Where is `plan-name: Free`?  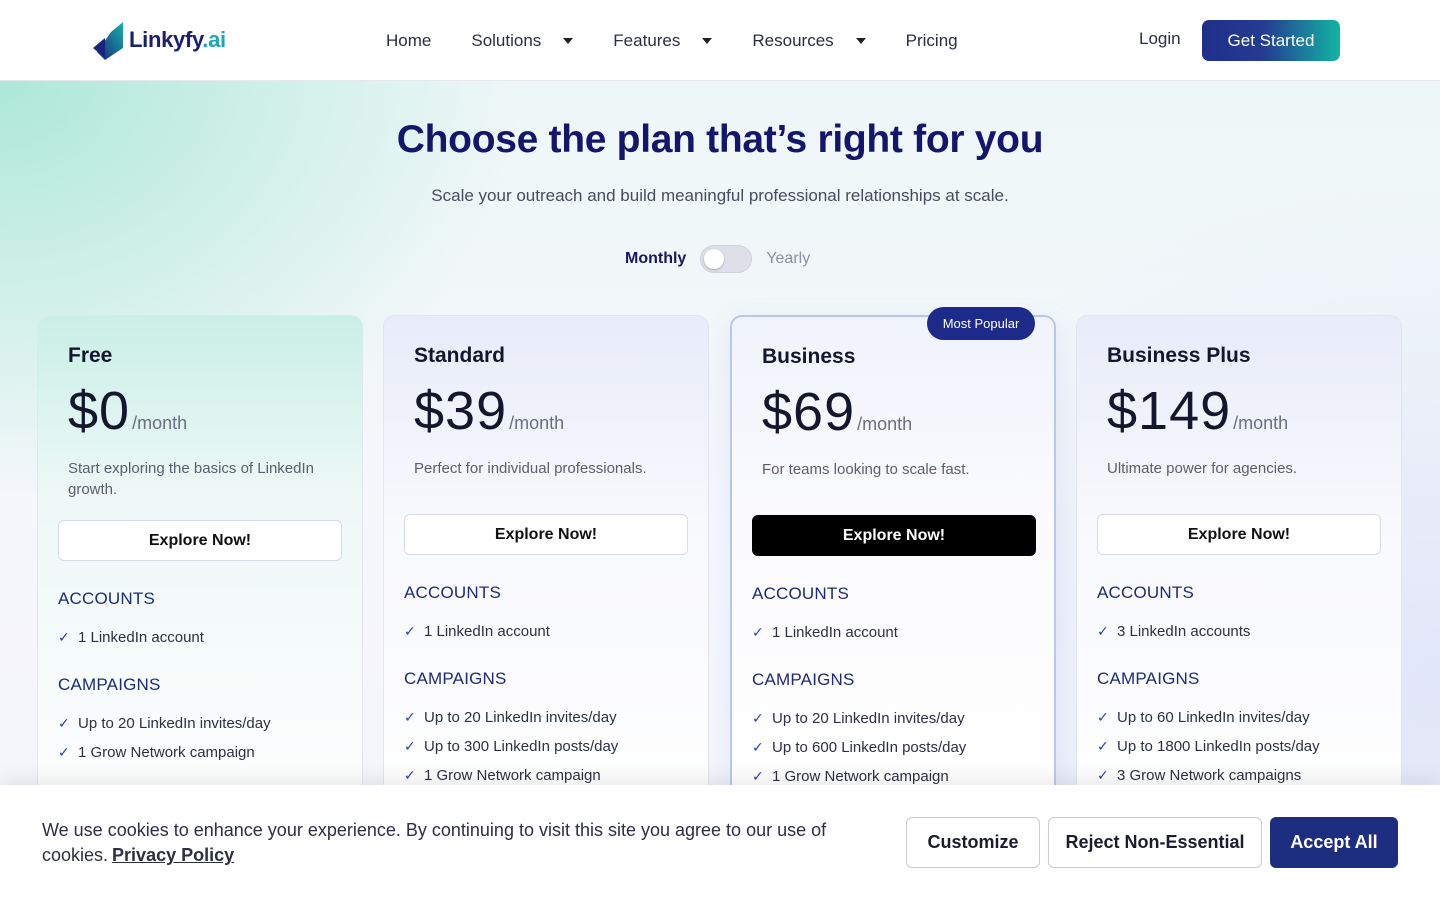
plan-name: Free is located at coordinates (90, 355).